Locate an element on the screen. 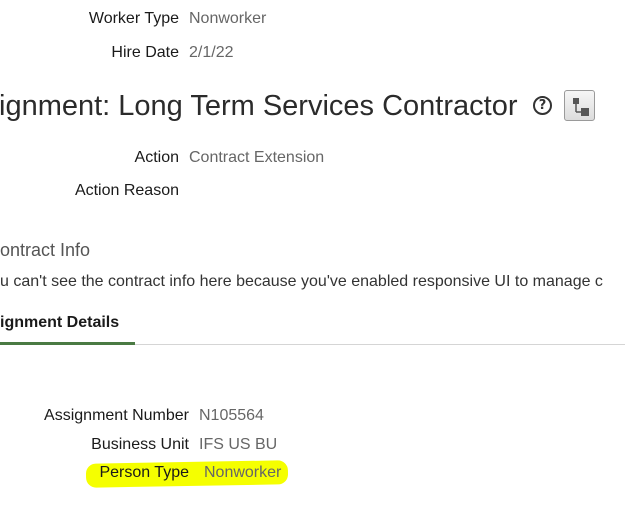  contract-info-heading: ontract Info is located at coordinates (45, 250).